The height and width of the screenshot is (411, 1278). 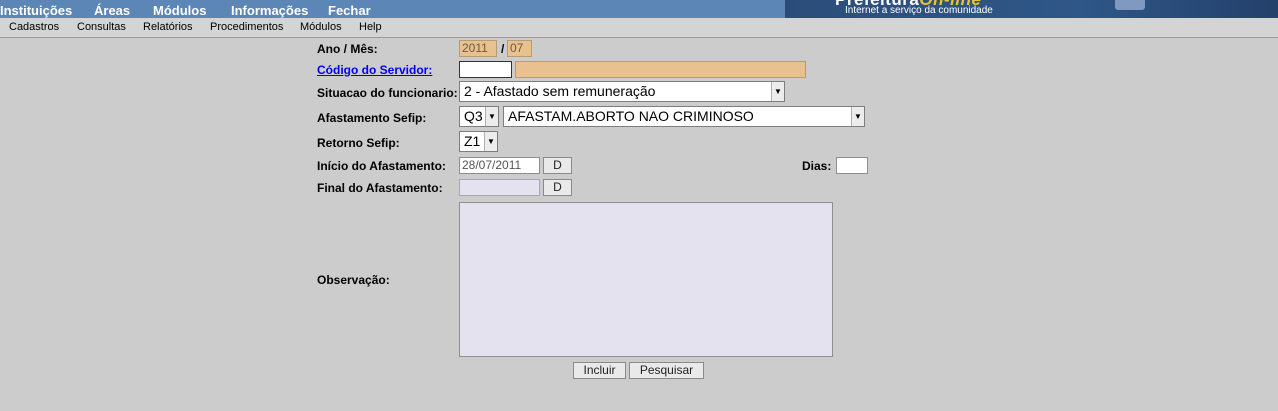 I want to click on pesquisar-button: Pesquisar, so click(x=666, y=370).